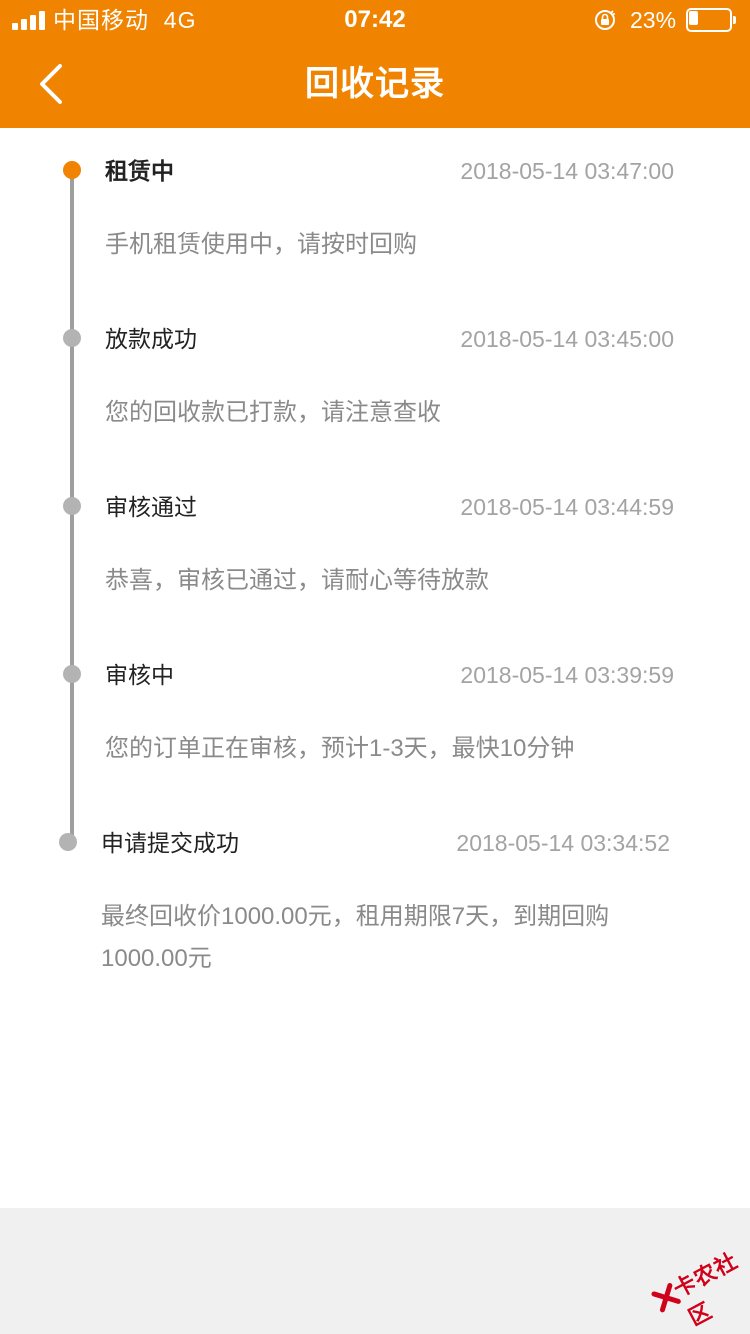 The height and width of the screenshot is (1334, 750). What do you see at coordinates (151, 339) in the screenshot?
I see `timeline-item-title: 放款成功` at bounding box center [151, 339].